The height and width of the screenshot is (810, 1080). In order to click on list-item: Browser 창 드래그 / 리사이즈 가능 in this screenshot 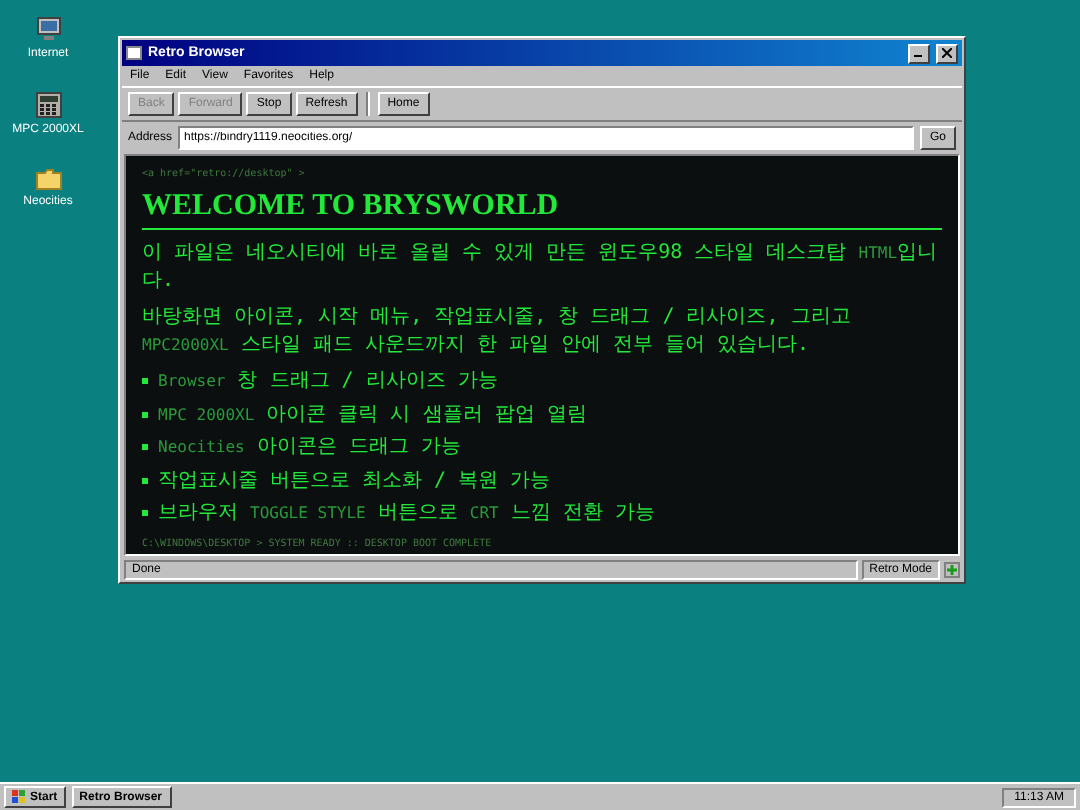, I will do `click(328, 381)`.